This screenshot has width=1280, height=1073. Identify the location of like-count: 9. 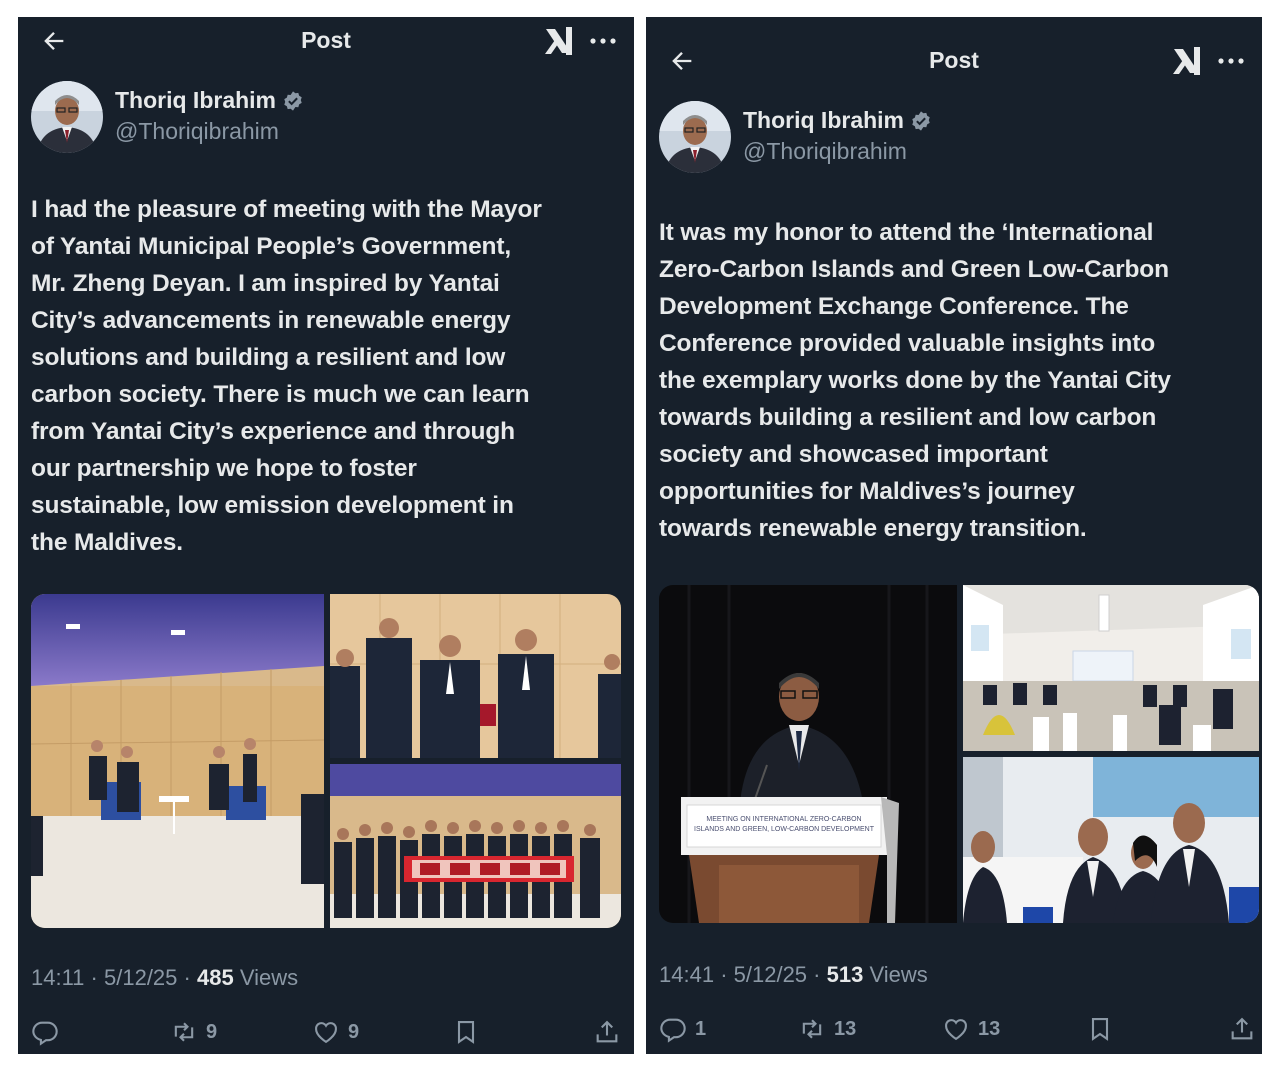
(354, 1031).